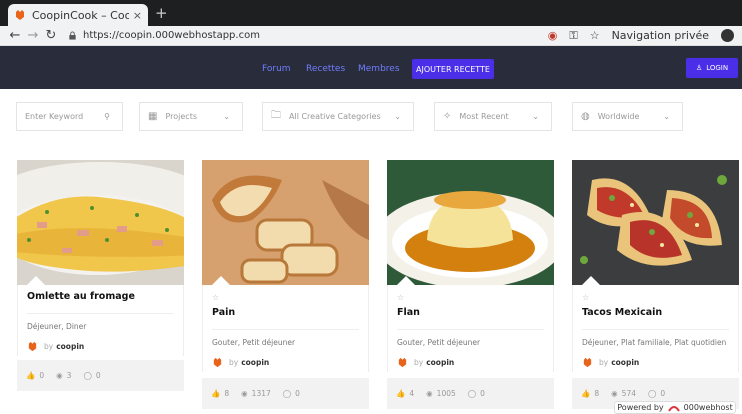  Describe the element at coordinates (335, 116) in the screenshot. I see `categories-label: All Creative Categories` at that location.